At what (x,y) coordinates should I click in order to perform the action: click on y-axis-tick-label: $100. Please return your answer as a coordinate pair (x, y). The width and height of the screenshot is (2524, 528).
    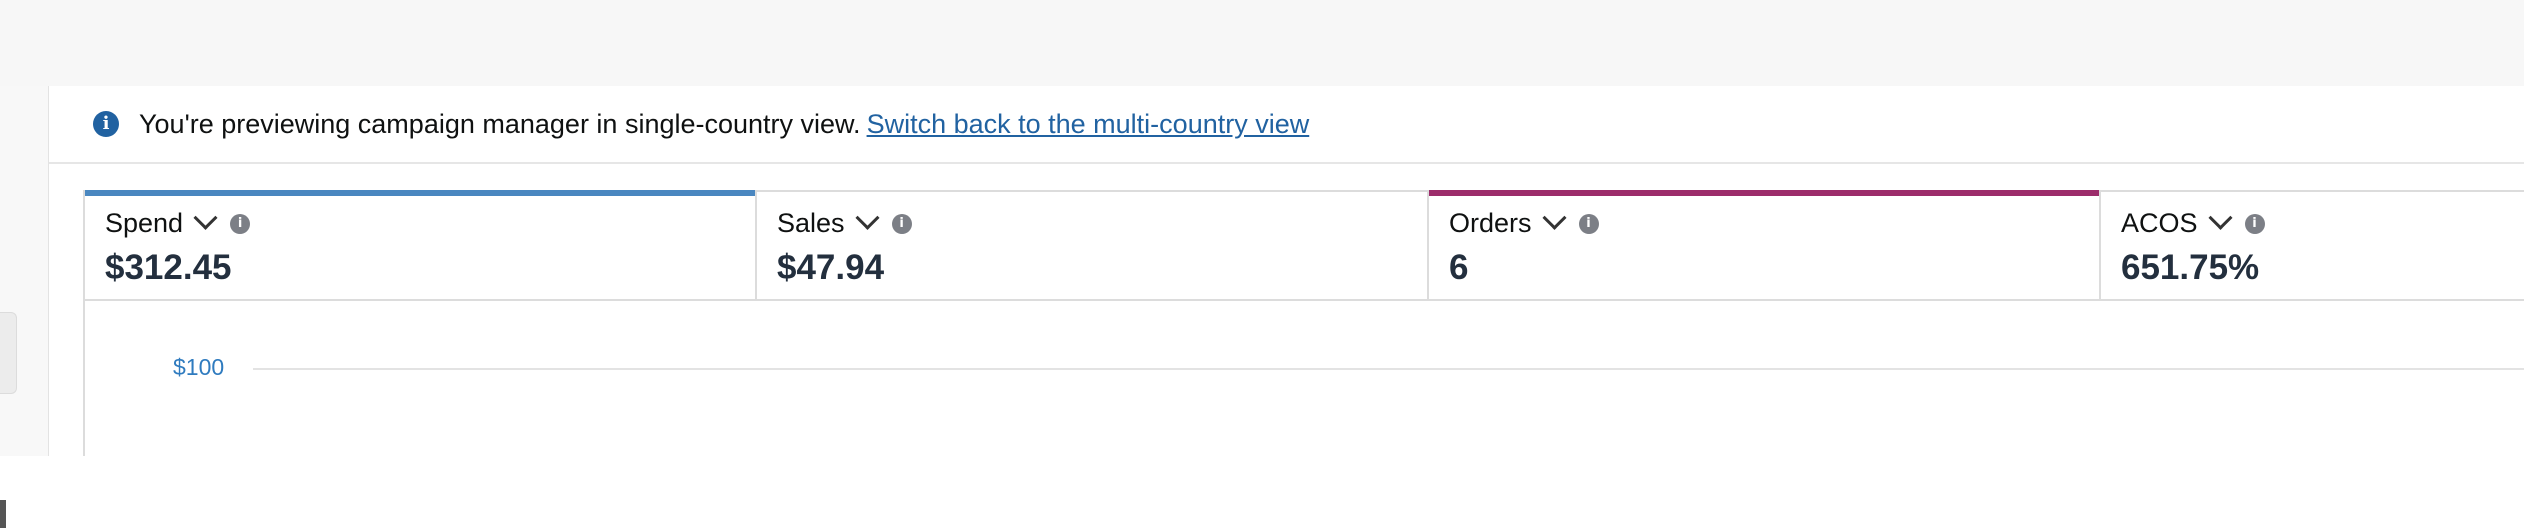
    Looking at the image, I should click on (199, 367).